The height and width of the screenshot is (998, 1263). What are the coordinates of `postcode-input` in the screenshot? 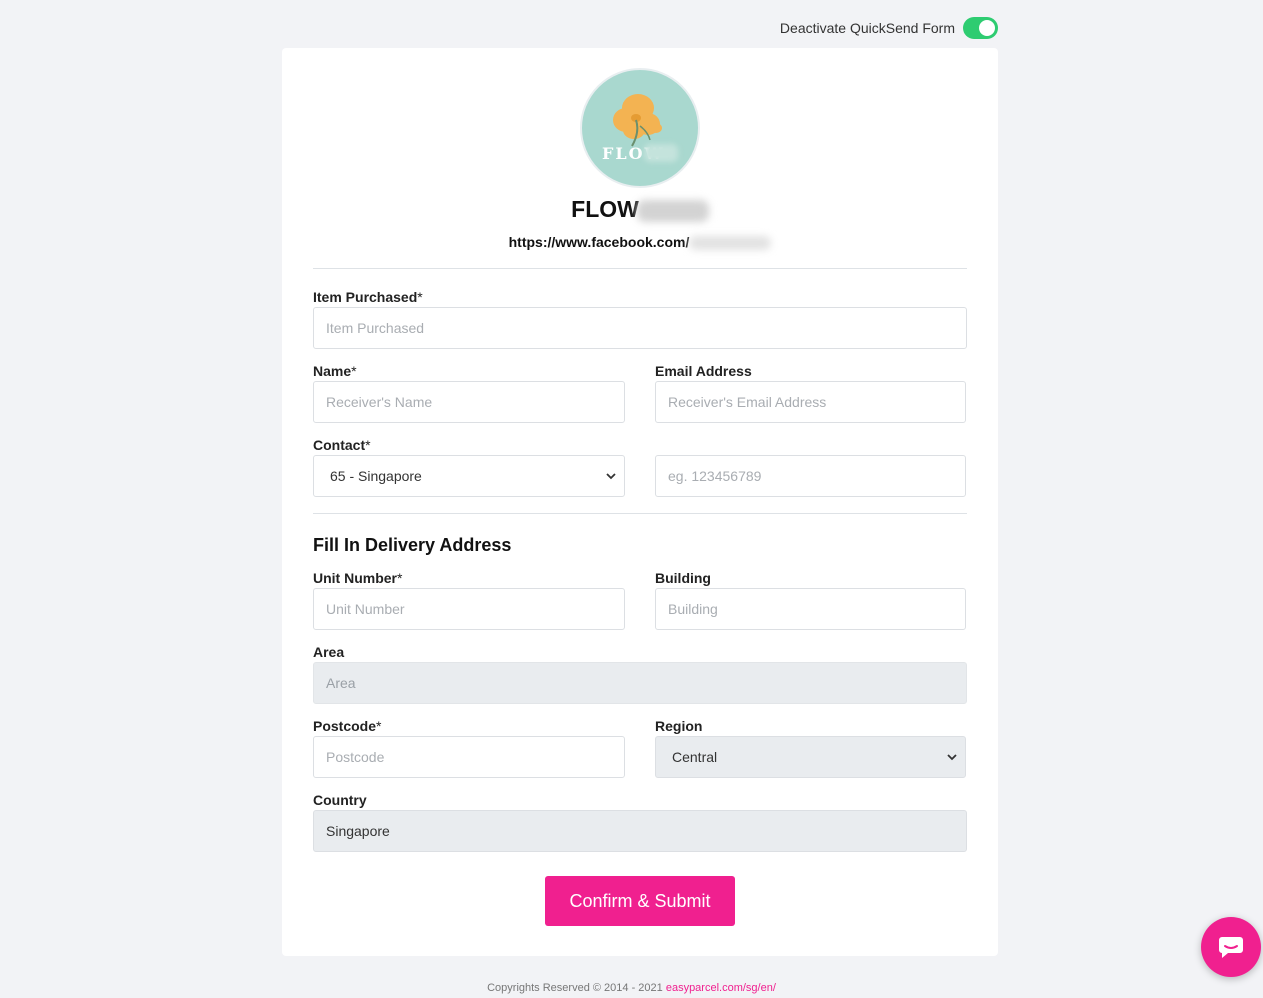 It's located at (469, 757).